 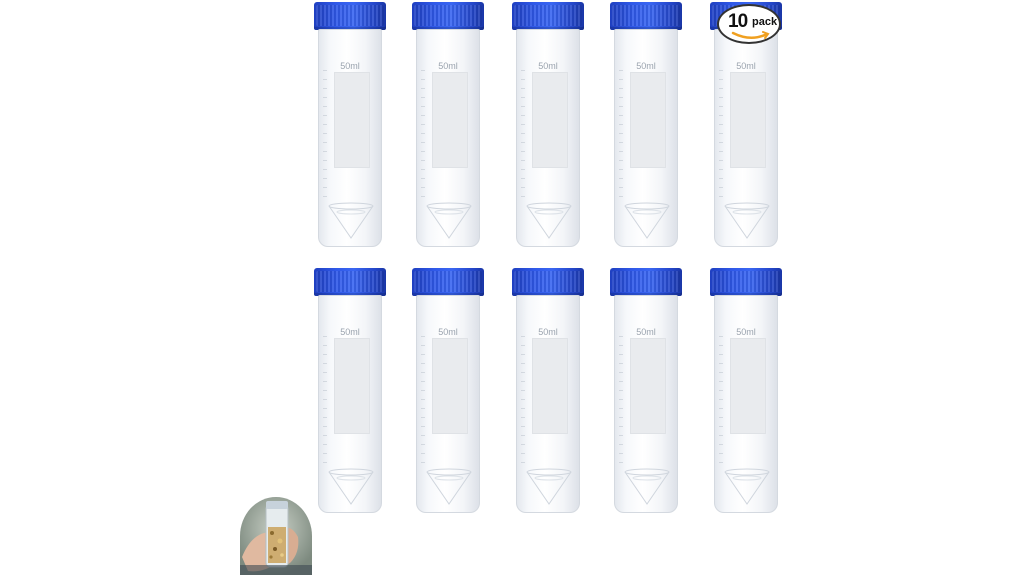 I want to click on pack-count-badge: 10 pack, so click(x=749, y=24).